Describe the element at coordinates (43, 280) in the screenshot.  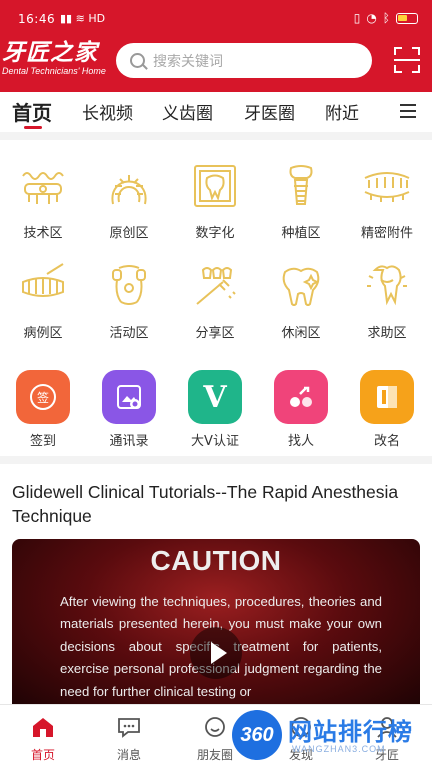
I see `teeth-case-icon` at that location.